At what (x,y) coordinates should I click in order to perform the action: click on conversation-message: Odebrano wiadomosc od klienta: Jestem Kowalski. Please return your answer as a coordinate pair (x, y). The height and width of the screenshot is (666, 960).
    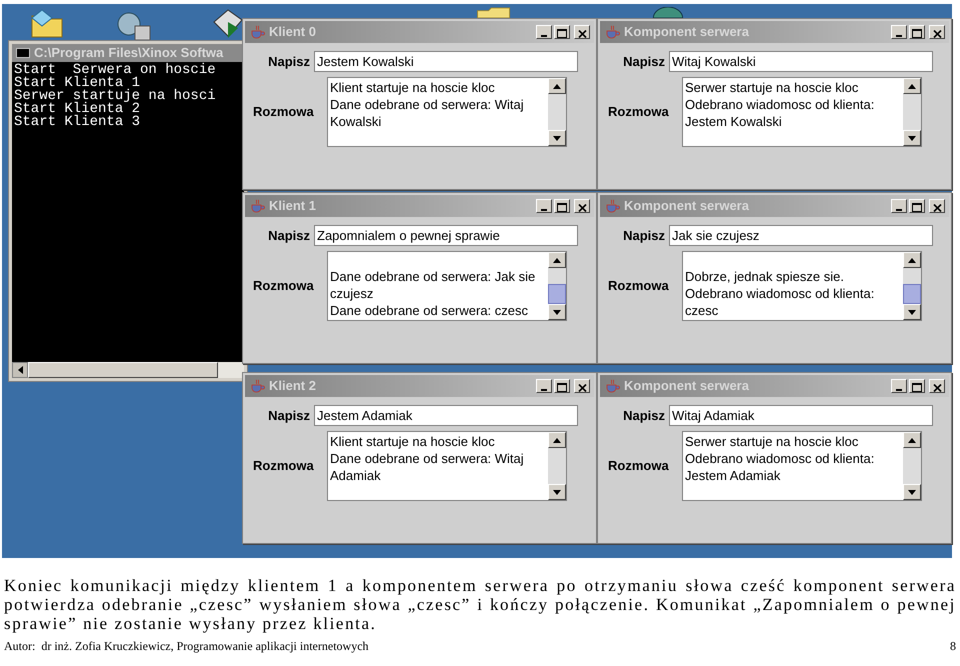
    Looking at the image, I should click on (780, 113).